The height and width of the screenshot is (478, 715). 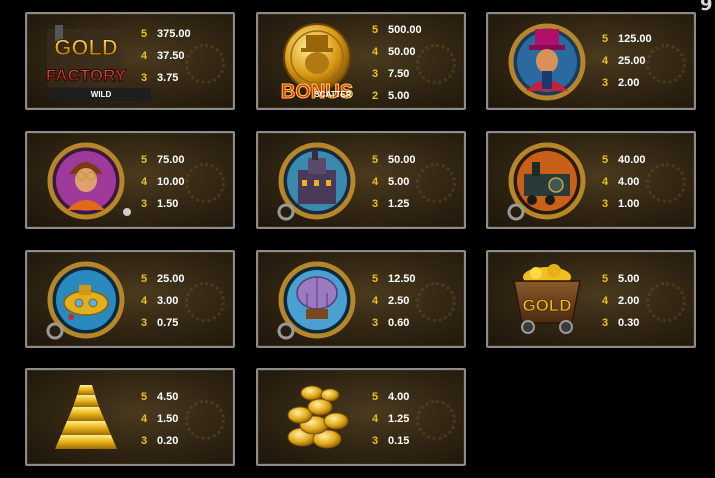 I want to click on payout-row: 5 40.00, so click(x=624, y=160).